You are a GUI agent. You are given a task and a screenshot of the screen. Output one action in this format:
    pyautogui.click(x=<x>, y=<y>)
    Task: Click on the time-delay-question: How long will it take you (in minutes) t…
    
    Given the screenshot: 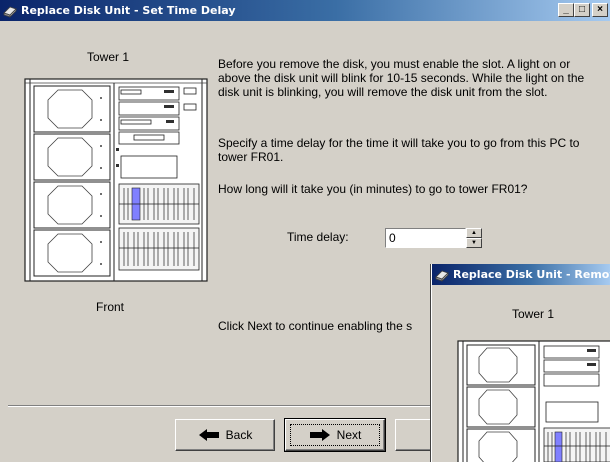 What is the action you would take?
    pyautogui.click(x=373, y=189)
    